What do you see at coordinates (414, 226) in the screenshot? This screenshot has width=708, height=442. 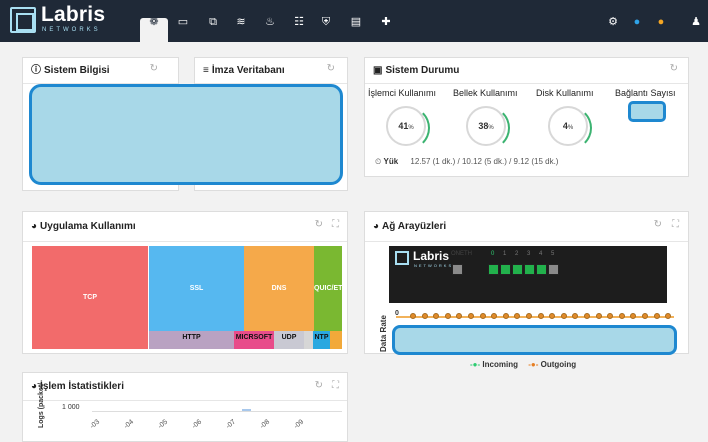 I see `panel-title: Ağ Arayüzleri` at bounding box center [414, 226].